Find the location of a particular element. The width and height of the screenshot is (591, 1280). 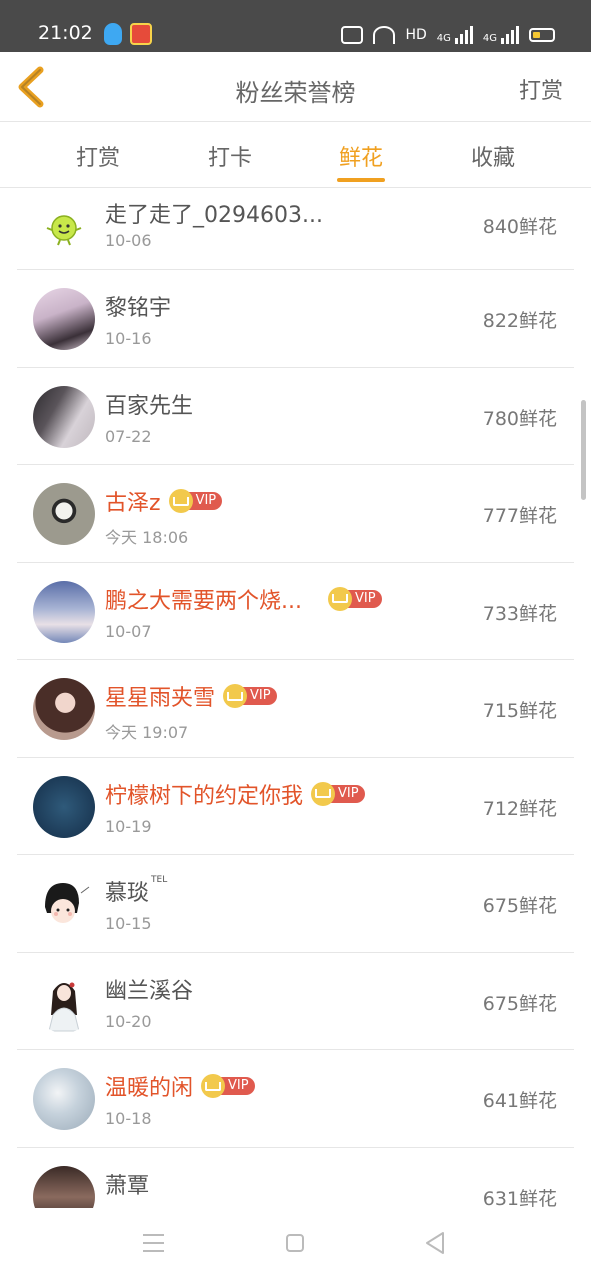

tab-favorites: 收藏 is located at coordinates (493, 156).